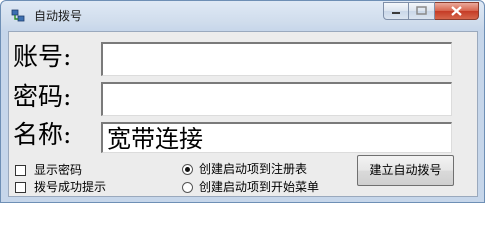  Describe the element at coordinates (42, 134) in the screenshot. I see `connection-name-label: 名称:` at that location.